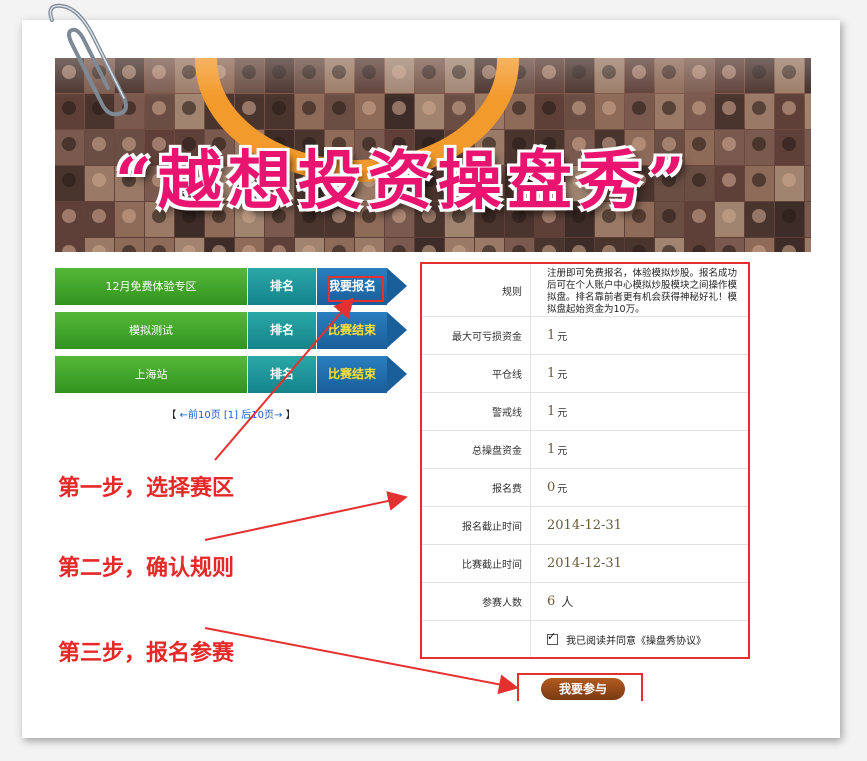 The height and width of the screenshot is (761, 867). I want to click on rule-row: 警戒线 1元, so click(585, 412).